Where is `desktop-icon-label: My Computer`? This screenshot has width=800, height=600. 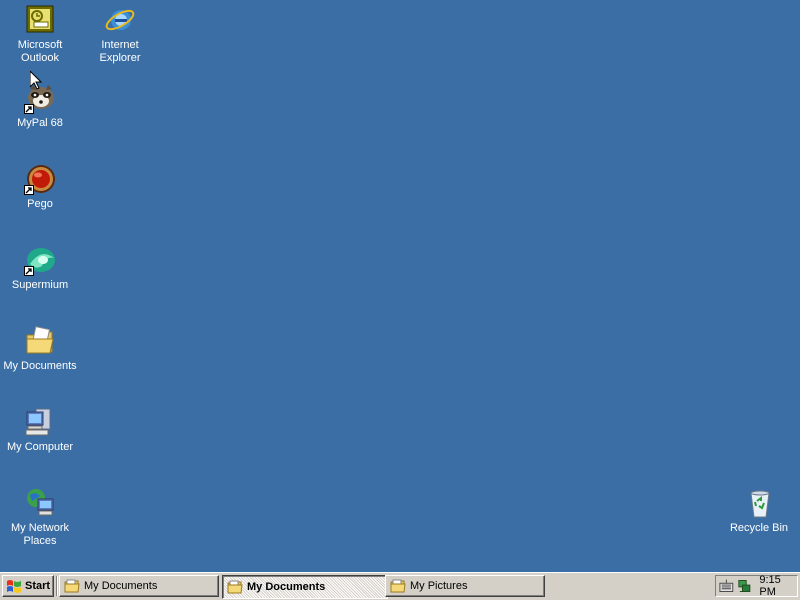
desktop-icon-label: My Computer is located at coordinates (40, 447).